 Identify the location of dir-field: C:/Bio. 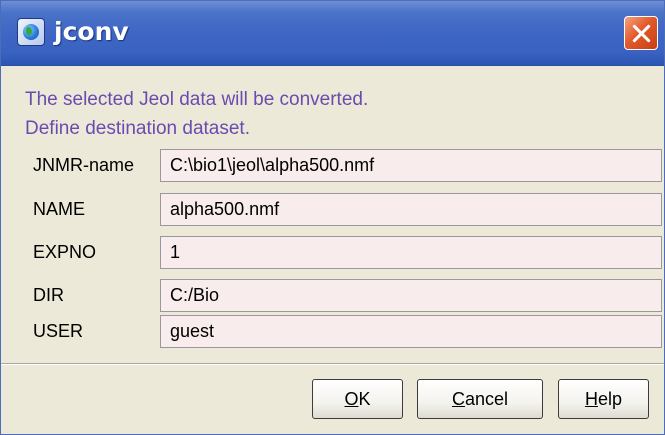
(411, 295).